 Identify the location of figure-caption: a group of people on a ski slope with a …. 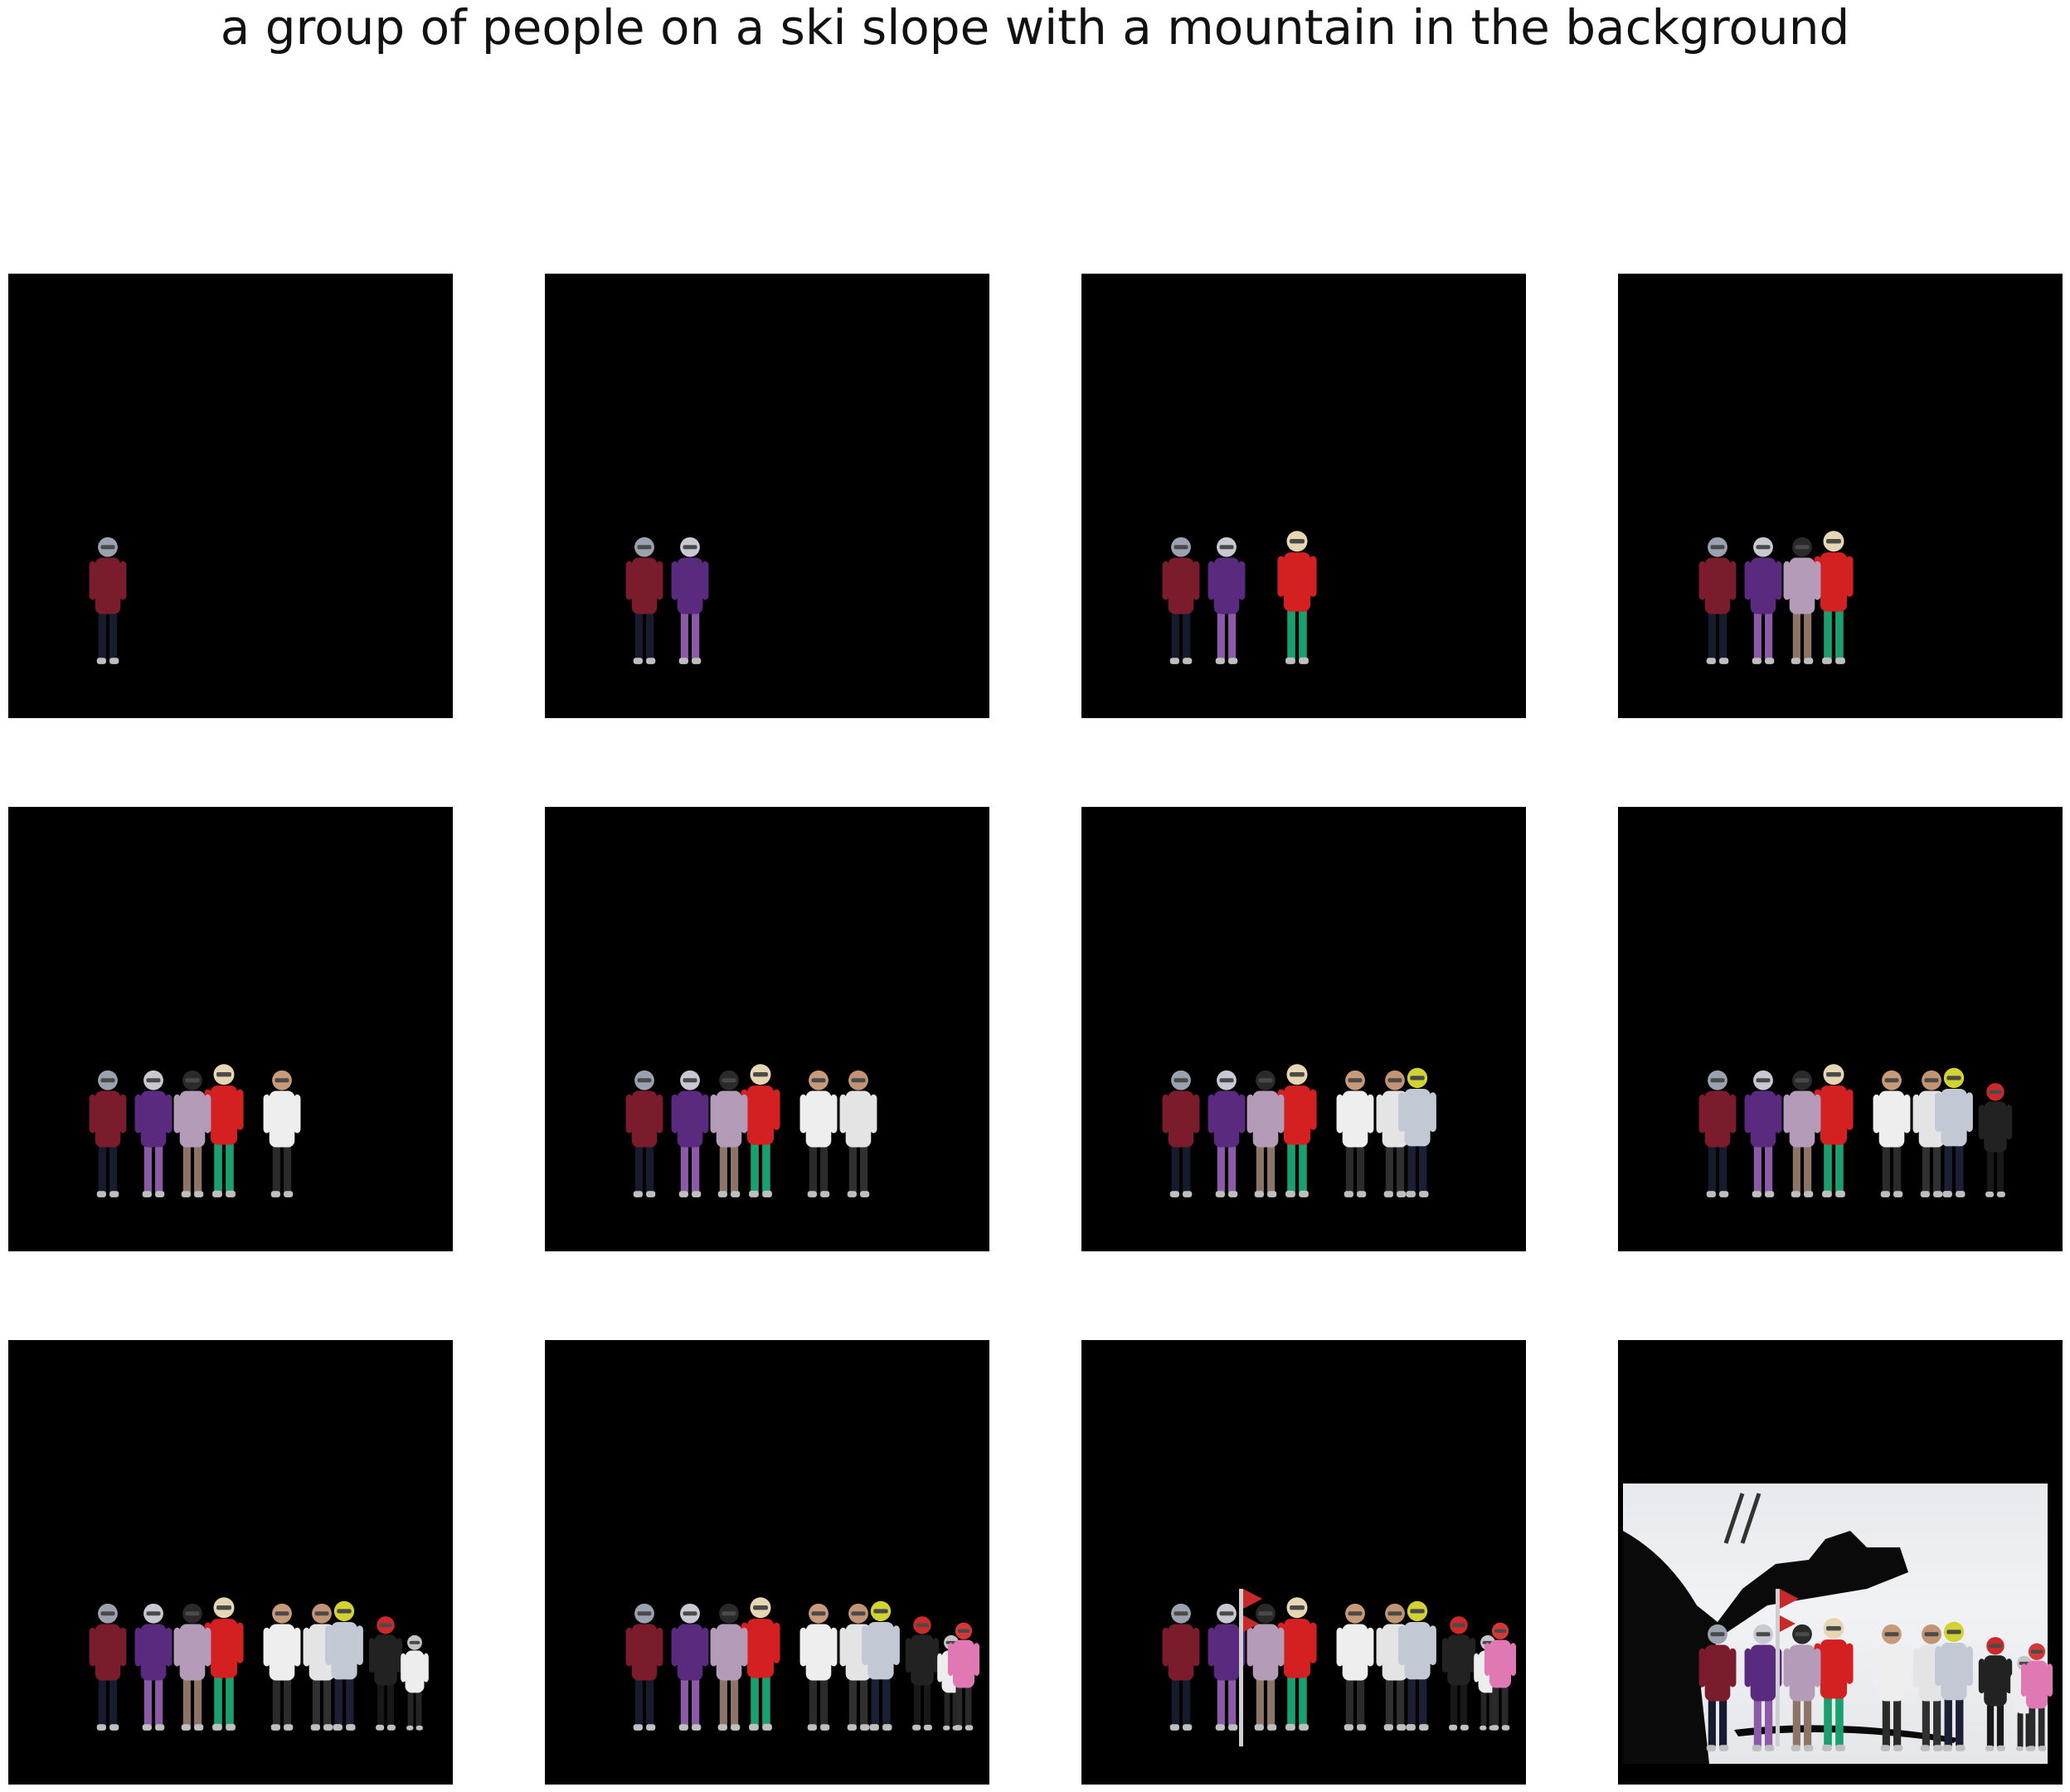
(1035, 28).